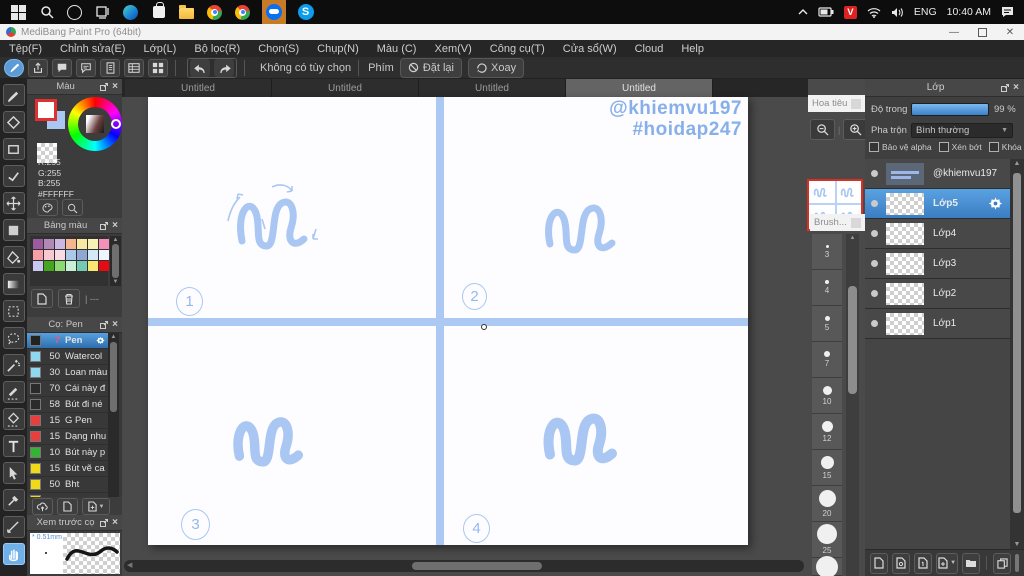  I want to click on layer-list-scrollbar: ▲ ▼, so click(1017, 354).